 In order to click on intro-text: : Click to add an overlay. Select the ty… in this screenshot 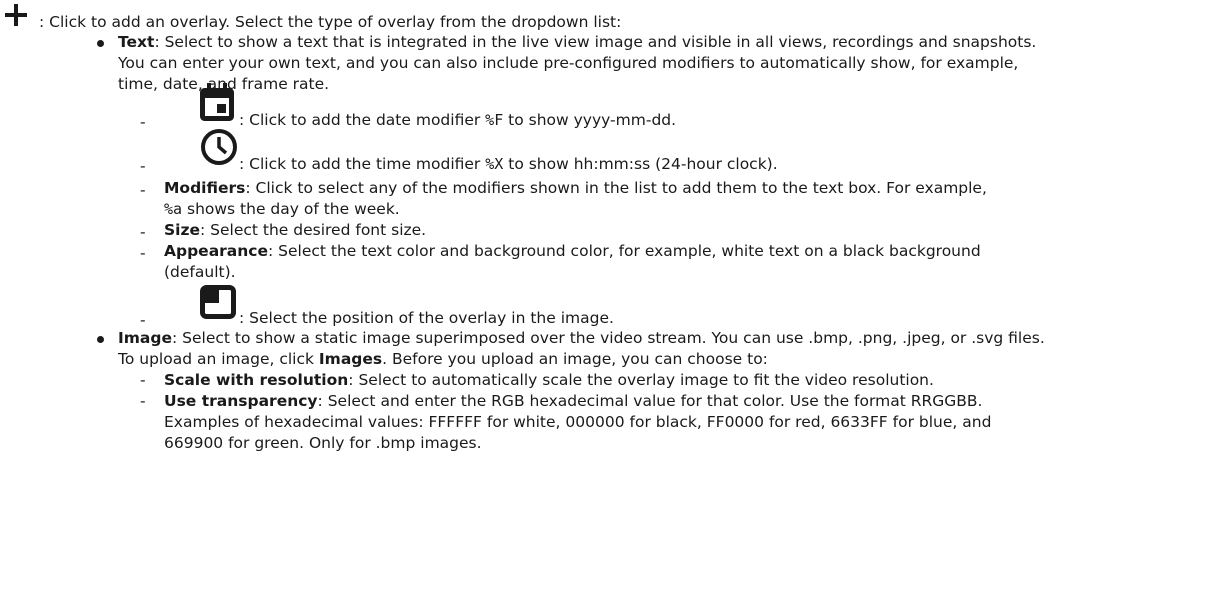, I will do `click(330, 22)`.